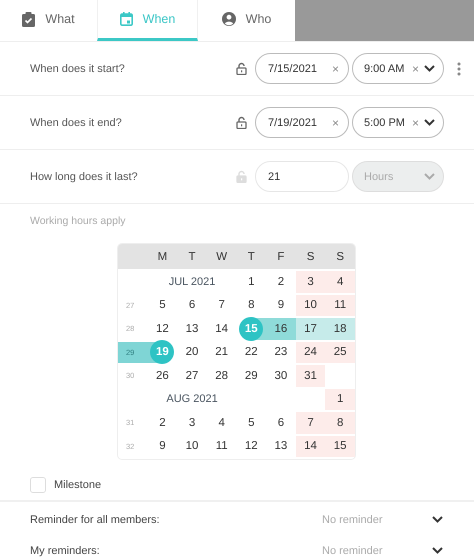  I want to click on calendar-day: 29, so click(251, 375).